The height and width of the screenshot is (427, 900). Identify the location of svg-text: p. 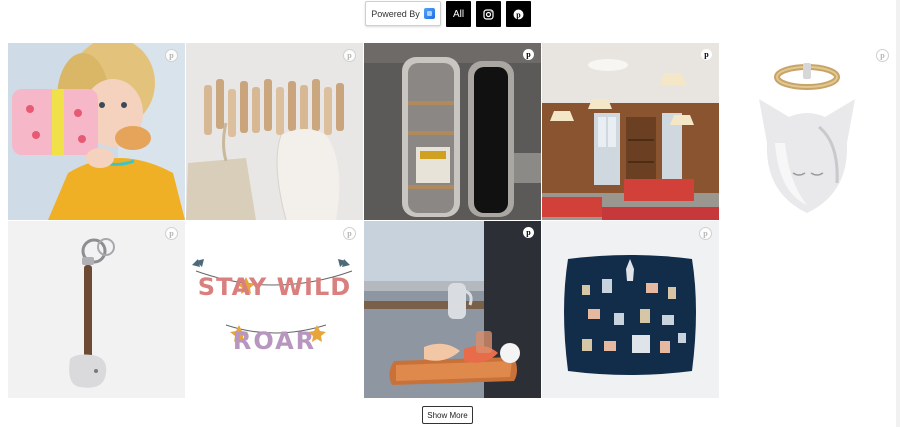
(518, 14).